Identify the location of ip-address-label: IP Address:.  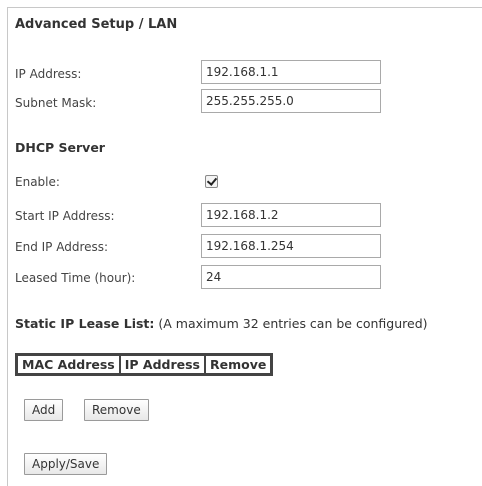
(48, 74).